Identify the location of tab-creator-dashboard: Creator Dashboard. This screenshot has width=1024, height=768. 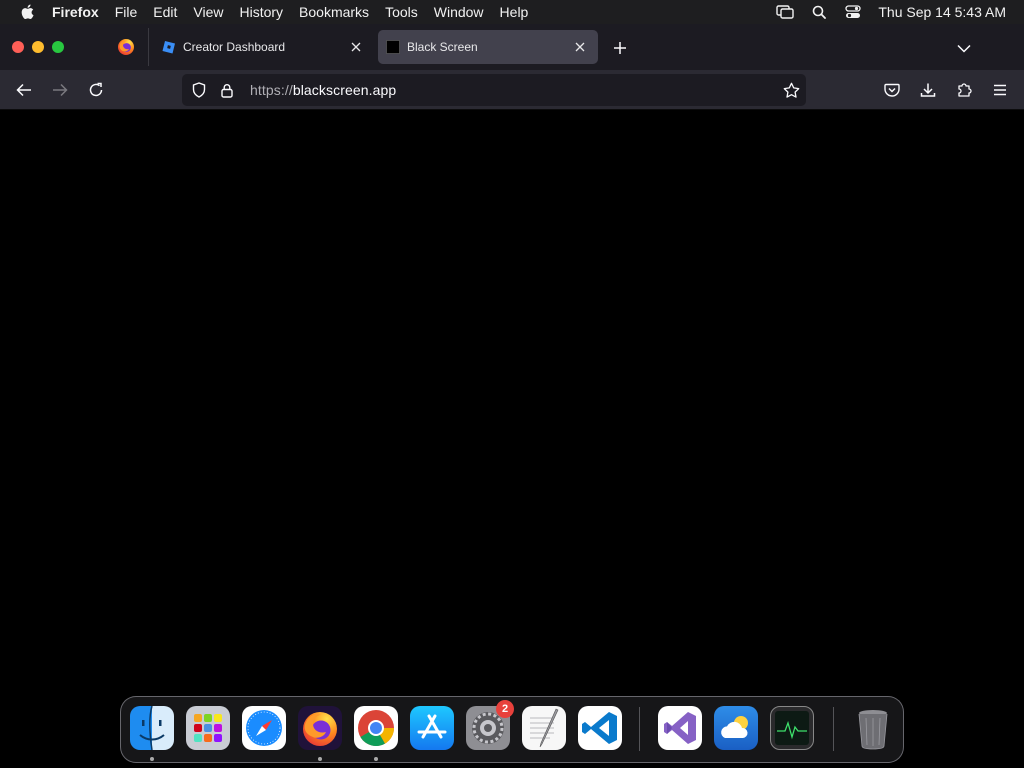
(264, 47).